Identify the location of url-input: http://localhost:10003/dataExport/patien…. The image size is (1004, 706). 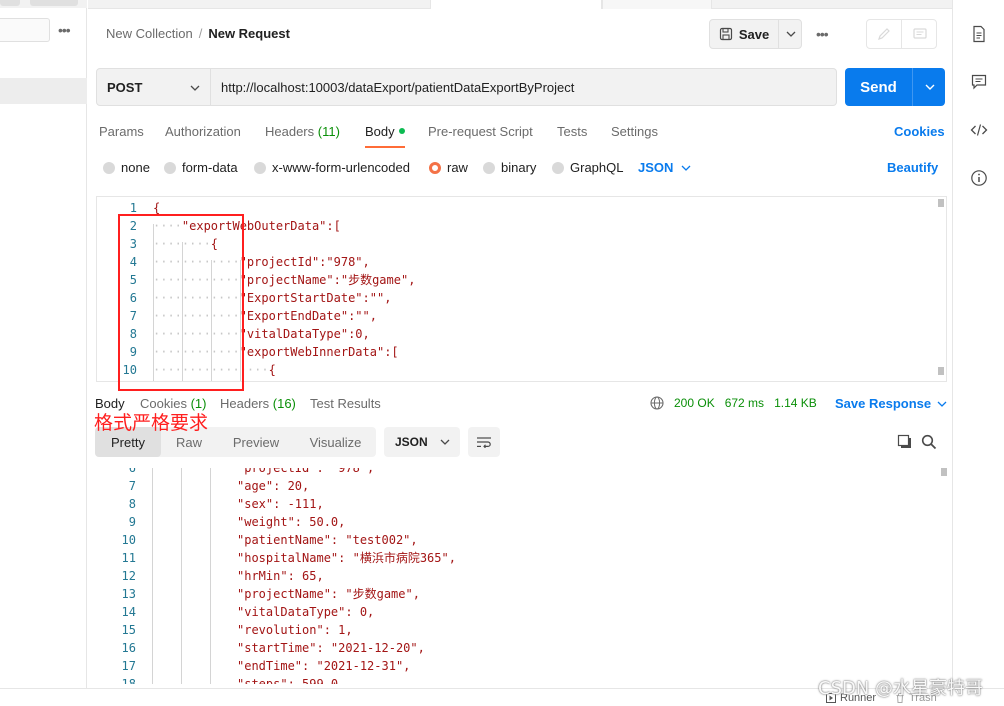
(524, 87).